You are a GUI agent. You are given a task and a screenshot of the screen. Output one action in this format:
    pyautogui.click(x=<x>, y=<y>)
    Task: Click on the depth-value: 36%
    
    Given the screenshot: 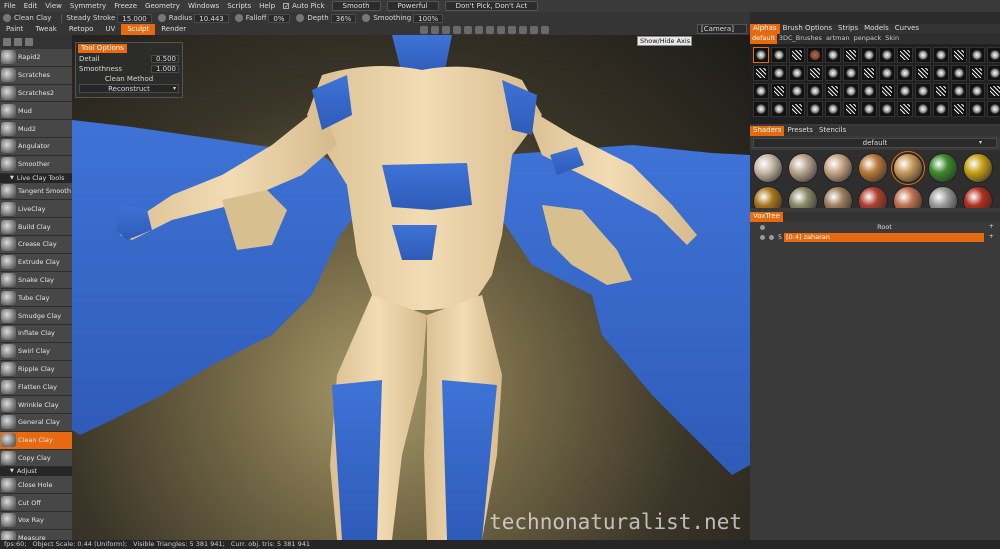 What is the action you would take?
    pyautogui.click(x=343, y=18)
    